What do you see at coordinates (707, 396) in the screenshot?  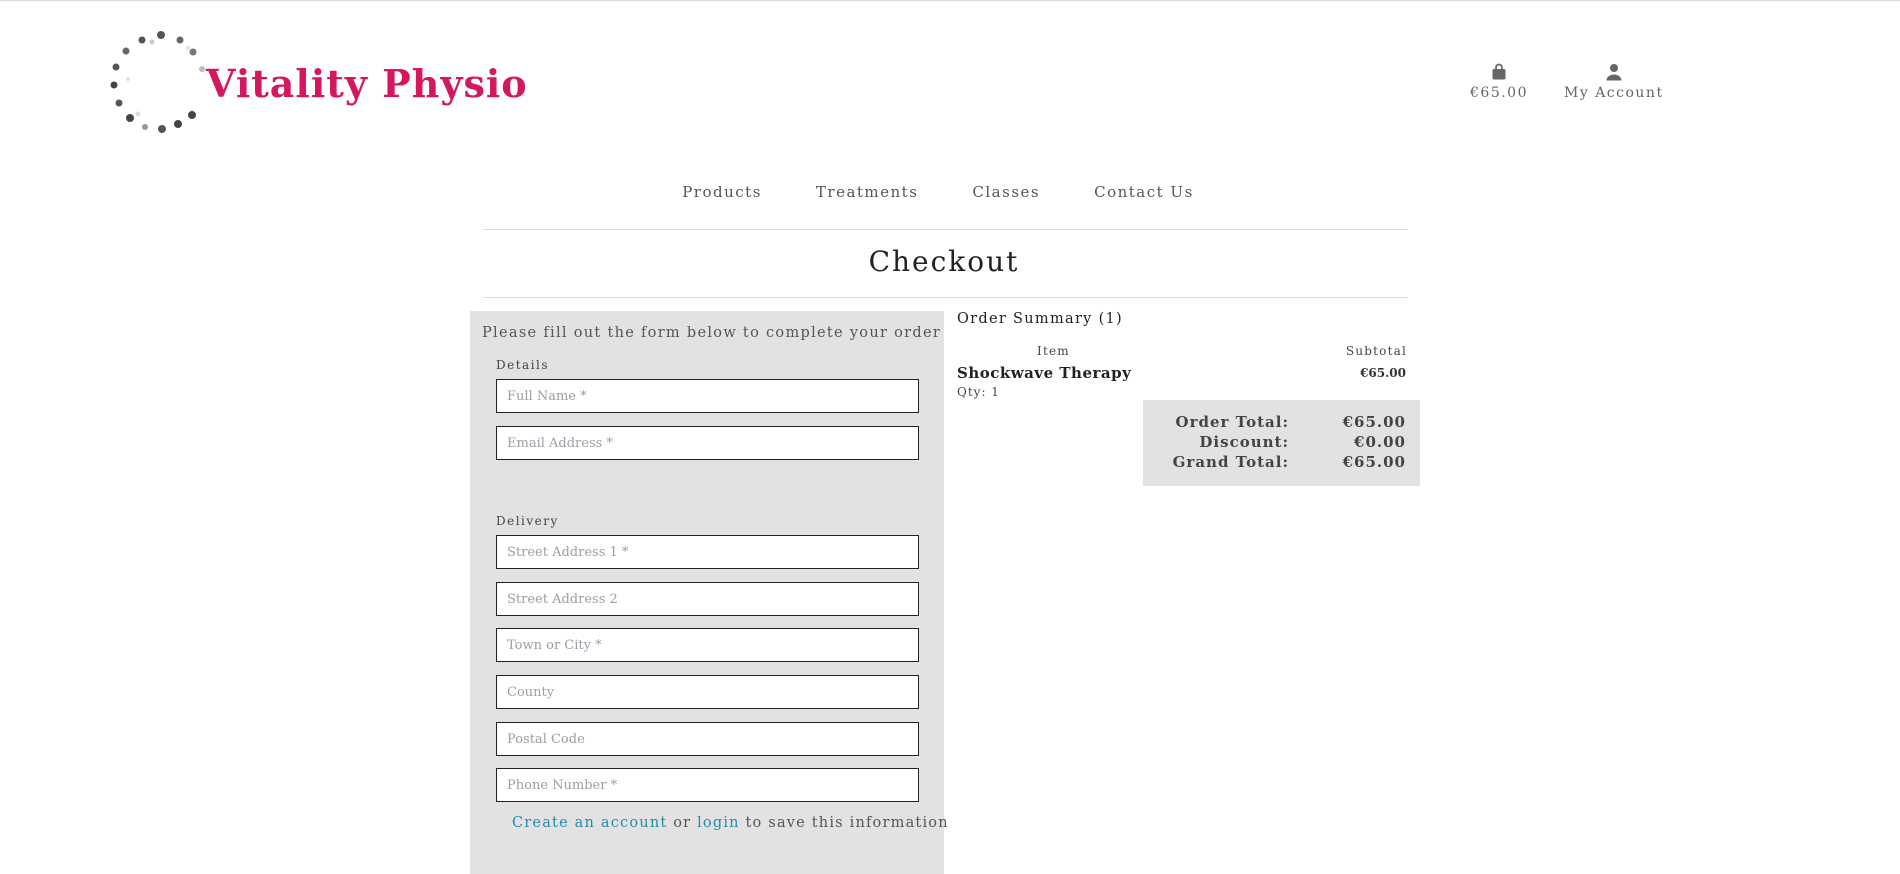 I see `full-name-input` at bounding box center [707, 396].